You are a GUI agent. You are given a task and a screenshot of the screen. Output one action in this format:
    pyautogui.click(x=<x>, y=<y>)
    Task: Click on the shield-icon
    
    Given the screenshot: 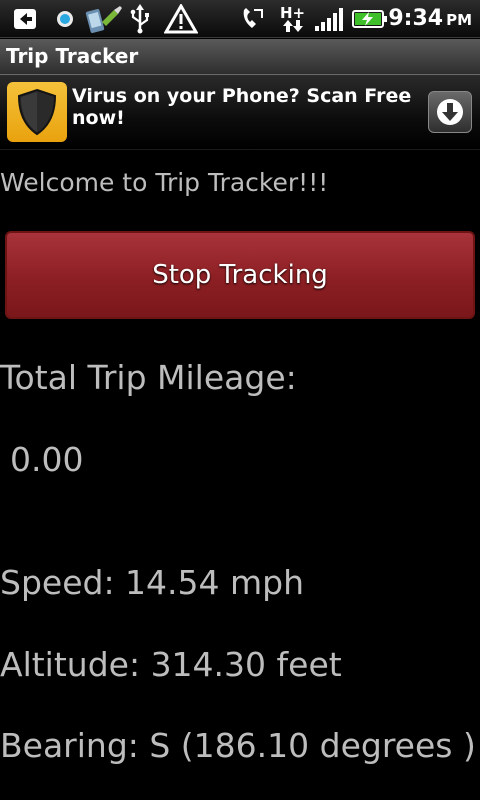 What is the action you would take?
    pyautogui.click(x=37, y=112)
    